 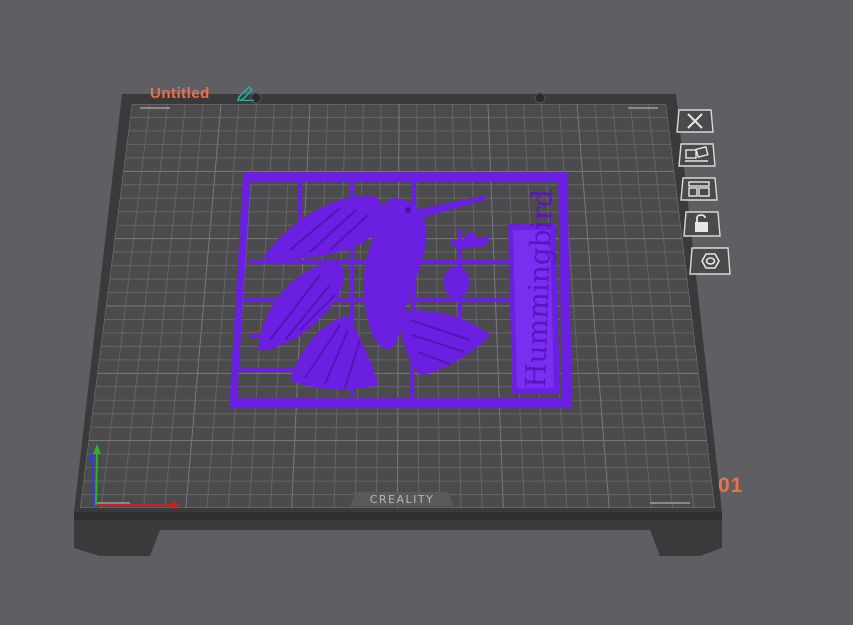 What do you see at coordinates (697, 155) in the screenshot?
I see `auto-orient-button` at bounding box center [697, 155].